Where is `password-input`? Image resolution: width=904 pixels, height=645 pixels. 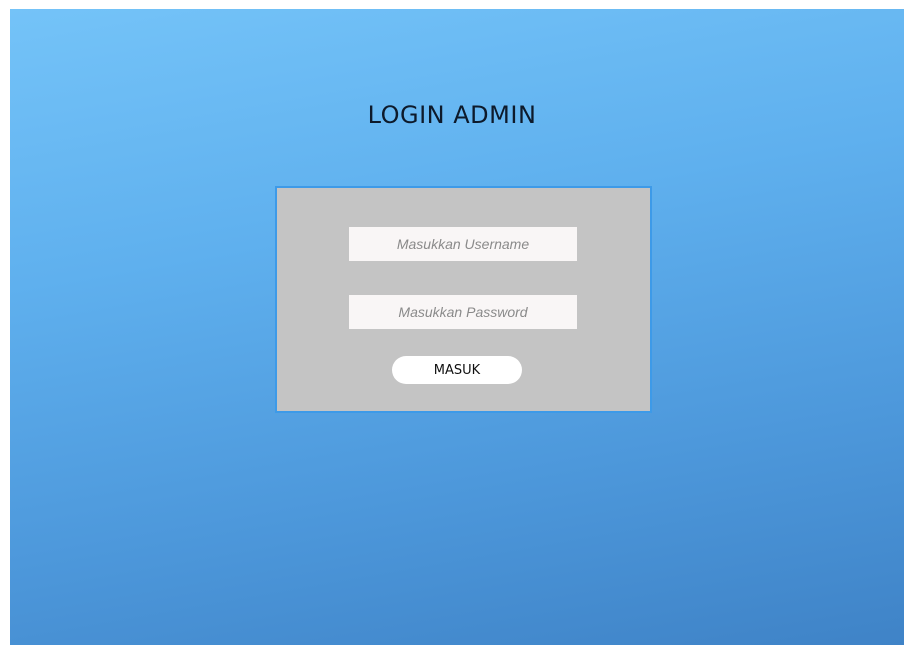 password-input is located at coordinates (463, 312).